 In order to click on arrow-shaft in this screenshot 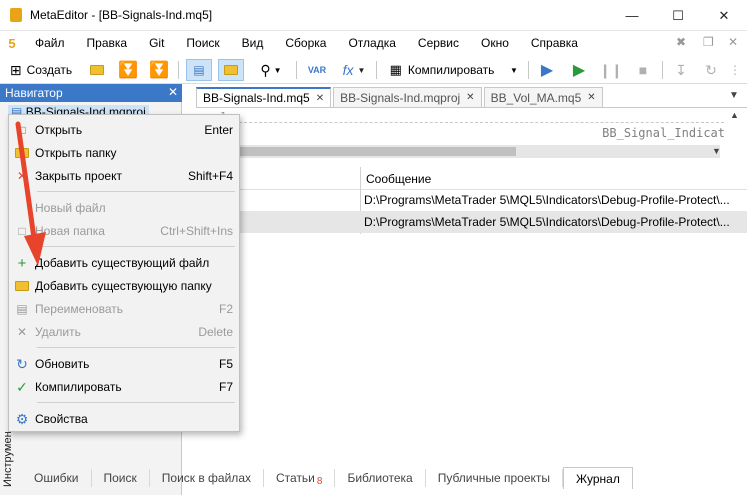, I will do `click(26, 181)`.